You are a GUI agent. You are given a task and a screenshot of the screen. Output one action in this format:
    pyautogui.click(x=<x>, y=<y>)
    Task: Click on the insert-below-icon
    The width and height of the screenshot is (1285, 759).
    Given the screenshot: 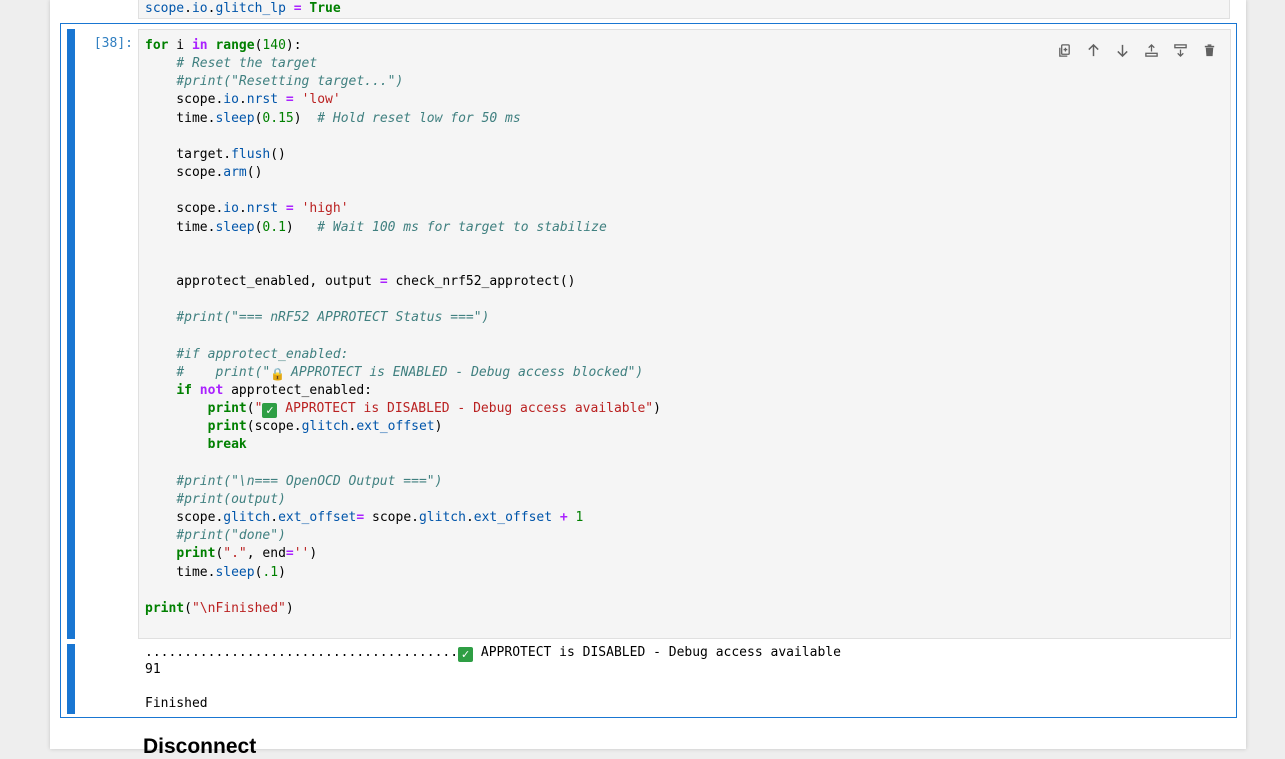 What is the action you would take?
    pyautogui.click(x=1180, y=50)
    